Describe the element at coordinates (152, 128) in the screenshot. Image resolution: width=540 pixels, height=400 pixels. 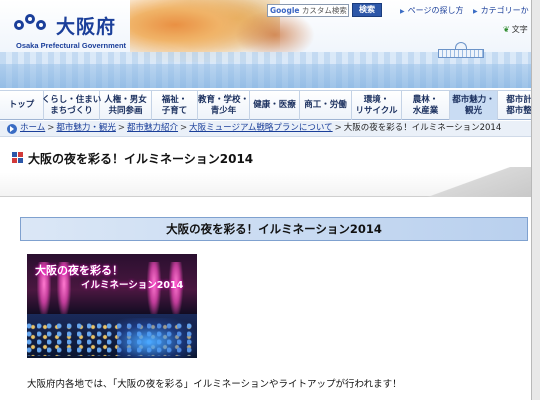
I see `breadcrumb-city-appeal: 都市魅力紹介` at that location.